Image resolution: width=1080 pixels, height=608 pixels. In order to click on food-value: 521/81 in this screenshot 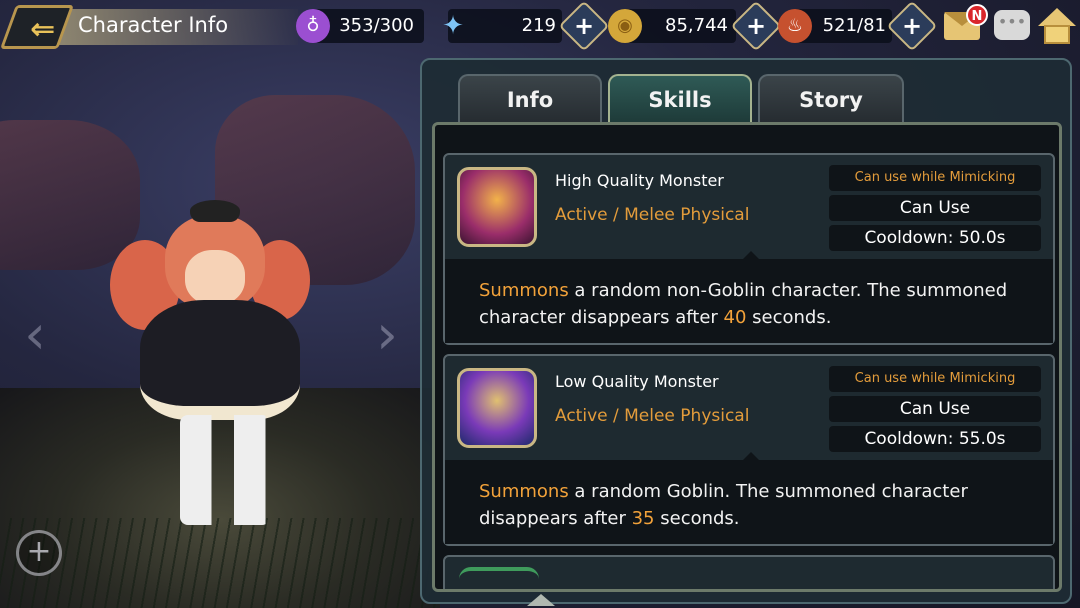, I will do `click(854, 25)`.